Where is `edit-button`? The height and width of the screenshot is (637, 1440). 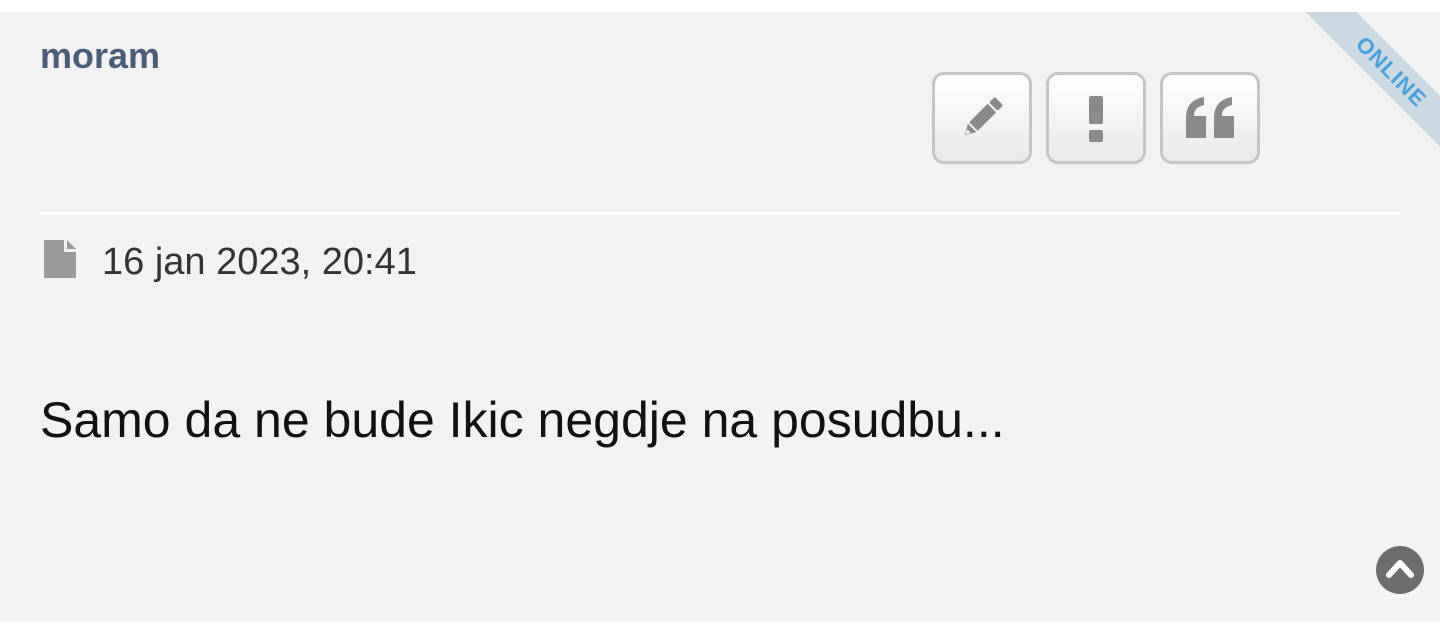
edit-button is located at coordinates (982, 118).